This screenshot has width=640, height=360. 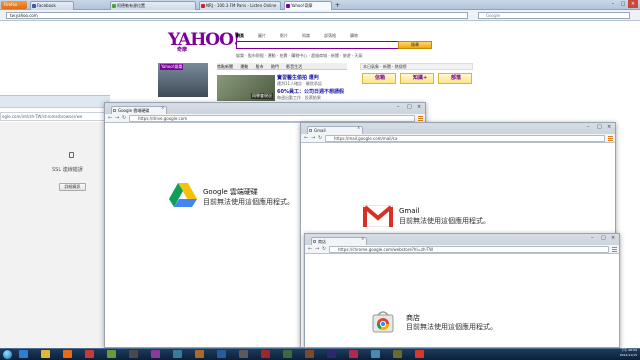 What do you see at coordinates (240, 5) in the screenshot?
I see `tab-nrj: NRJ - 100.3 FM Paris - Listen Online` at bounding box center [240, 5].